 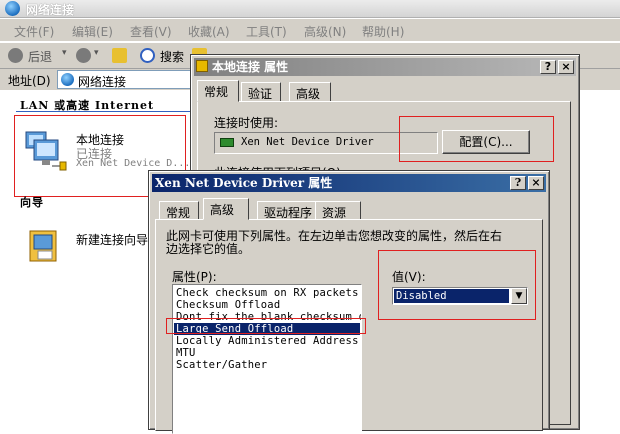 What do you see at coordinates (119, 55) in the screenshot?
I see `up-folder-icon` at bounding box center [119, 55].